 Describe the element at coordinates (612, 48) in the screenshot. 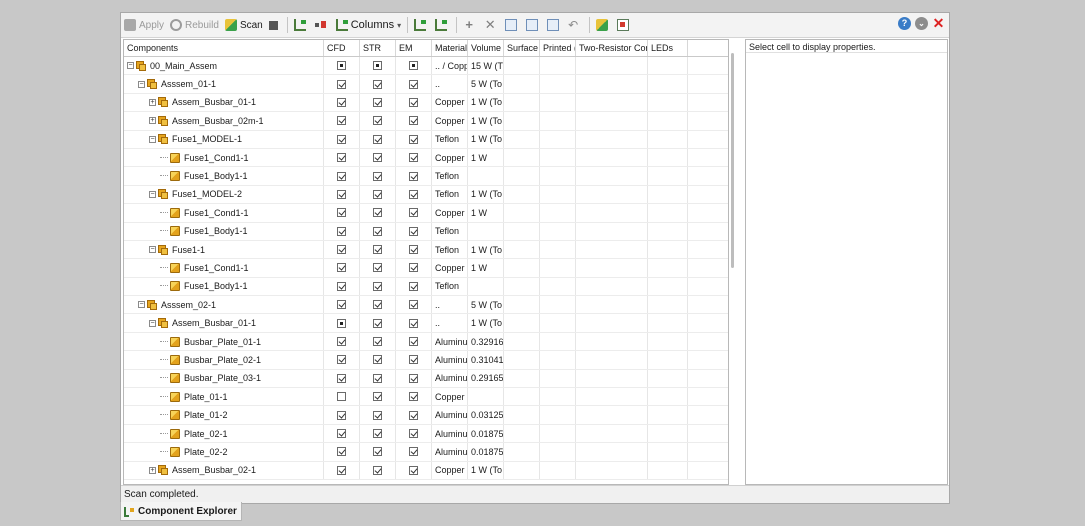

I see `header-two-resistor: Two-Resistor Cor` at that location.